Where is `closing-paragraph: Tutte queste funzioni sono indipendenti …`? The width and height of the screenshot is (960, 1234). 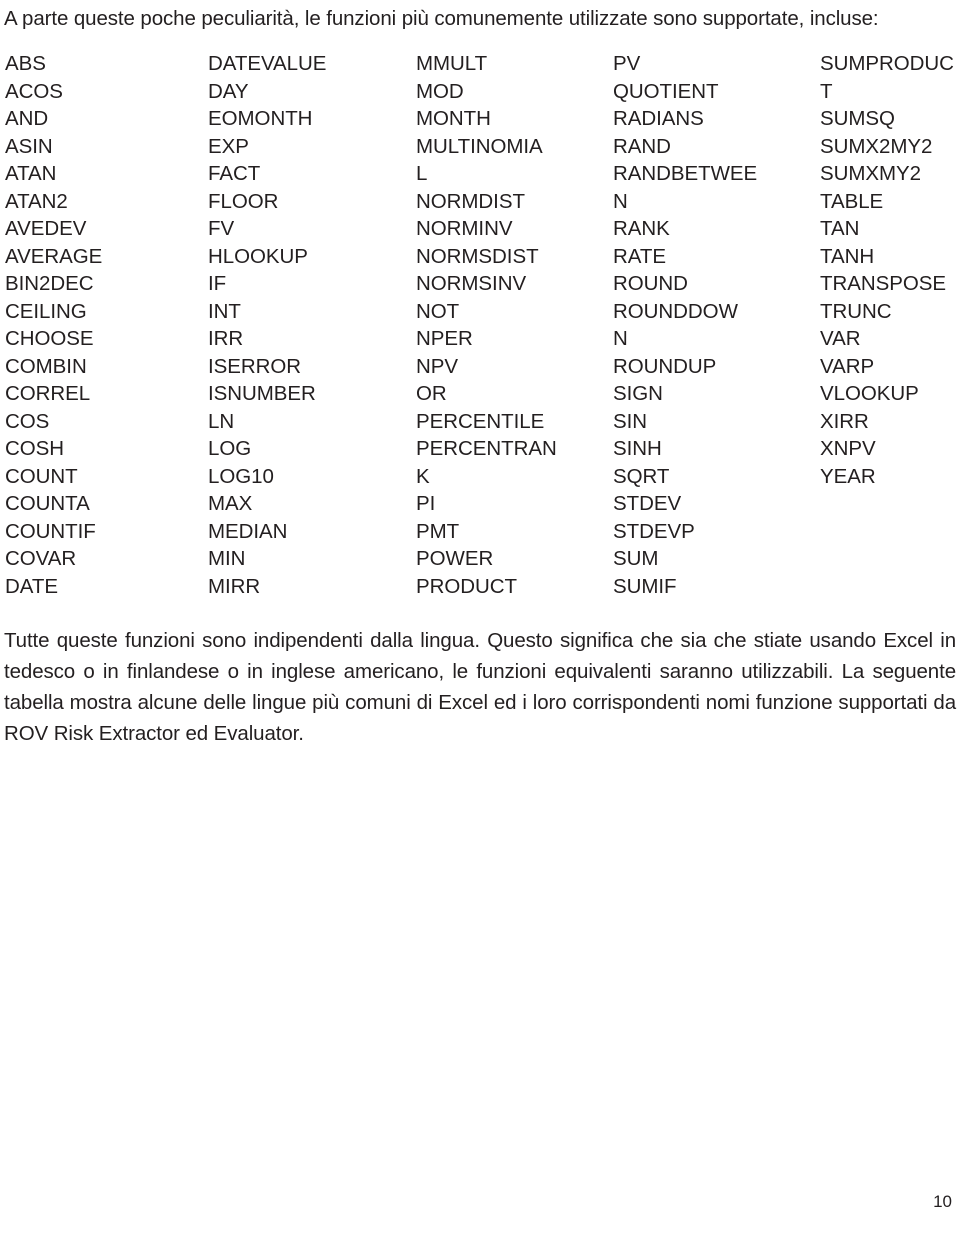 closing-paragraph: Tutte queste funzioni sono indipendenti … is located at coordinates (480, 687).